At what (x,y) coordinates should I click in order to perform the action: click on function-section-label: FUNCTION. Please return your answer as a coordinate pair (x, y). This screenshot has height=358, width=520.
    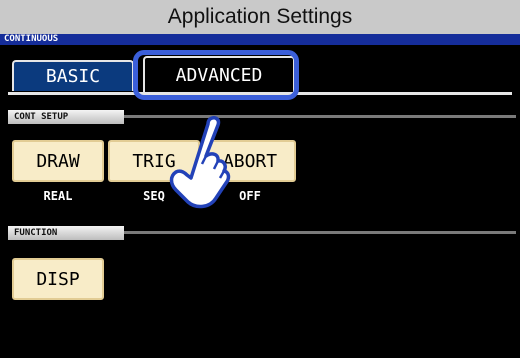
    Looking at the image, I should click on (66, 233).